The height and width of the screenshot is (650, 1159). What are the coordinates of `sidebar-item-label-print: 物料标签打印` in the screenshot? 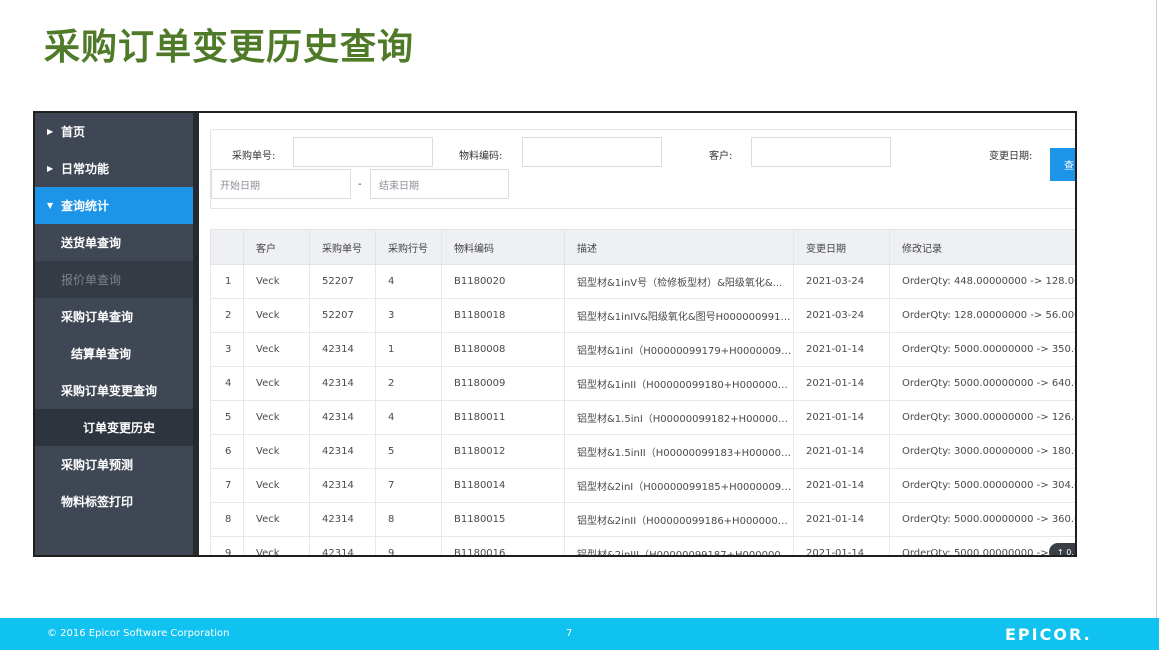 It's located at (114, 501).